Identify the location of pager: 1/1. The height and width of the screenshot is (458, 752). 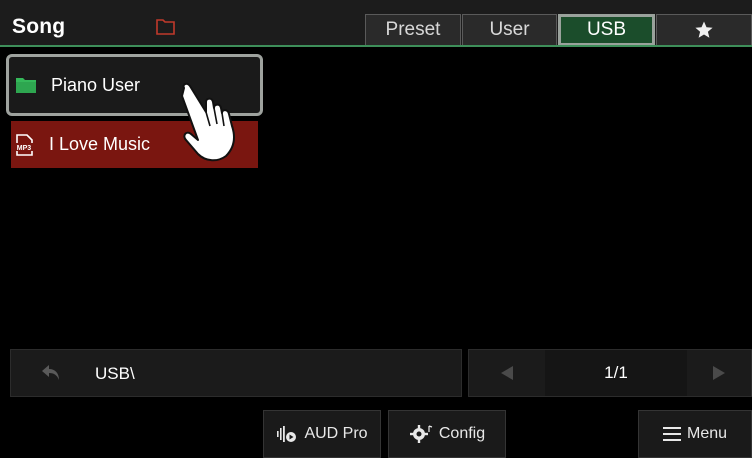
(610, 373).